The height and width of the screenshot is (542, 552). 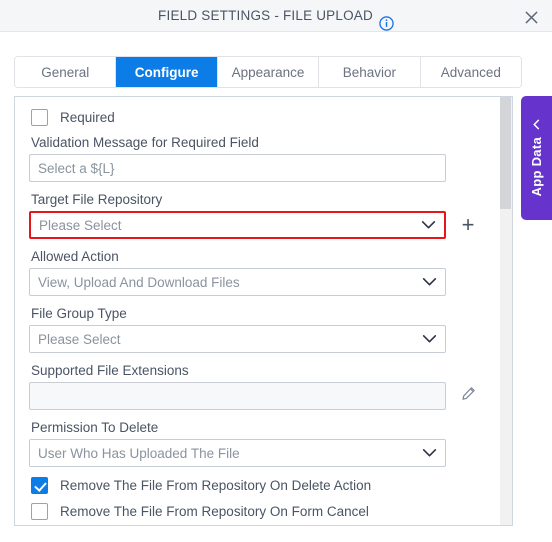 What do you see at coordinates (79, 339) in the screenshot?
I see `file-group-type-value: Please Select` at bounding box center [79, 339].